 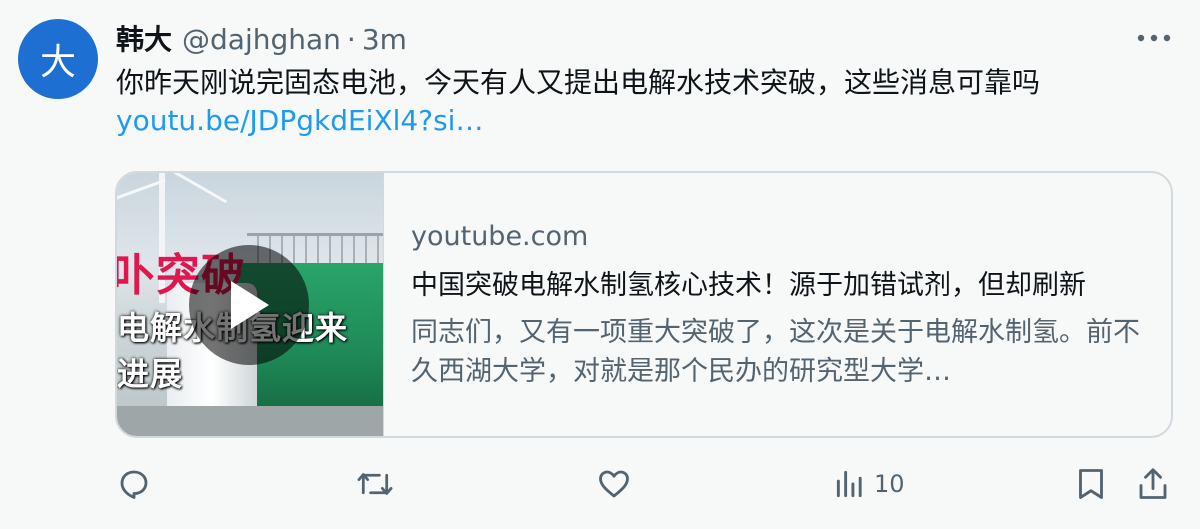 What do you see at coordinates (196, 188) in the screenshot?
I see `turbine-blade` at bounding box center [196, 188].